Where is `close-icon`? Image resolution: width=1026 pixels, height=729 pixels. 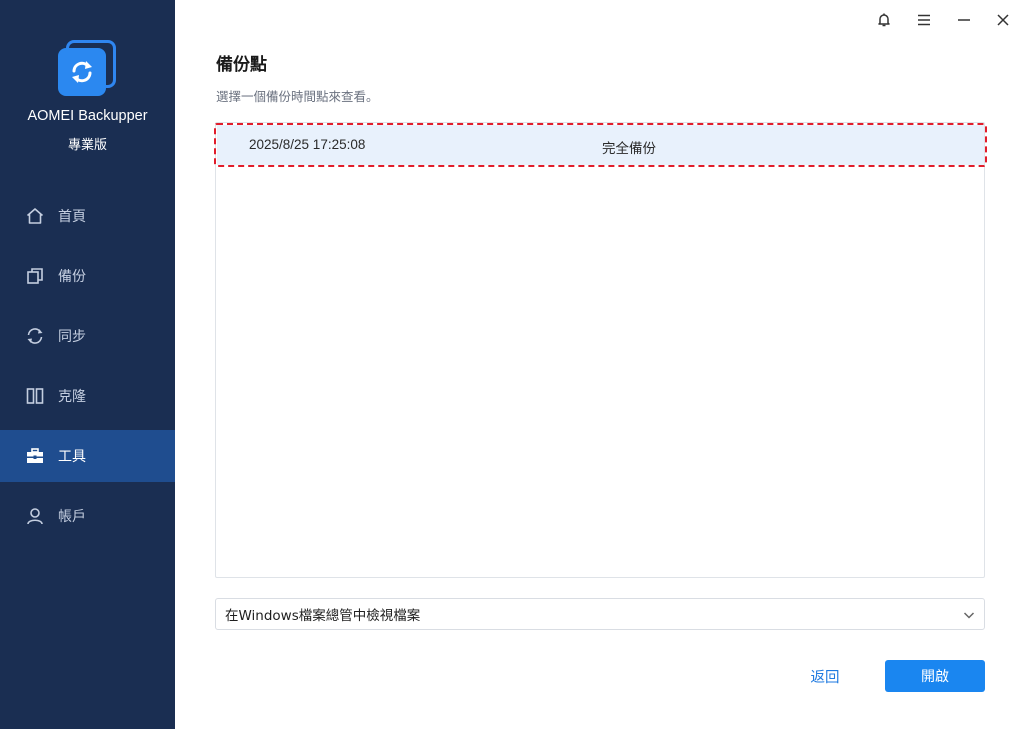 close-icon is located at coordinates (1003, 20).